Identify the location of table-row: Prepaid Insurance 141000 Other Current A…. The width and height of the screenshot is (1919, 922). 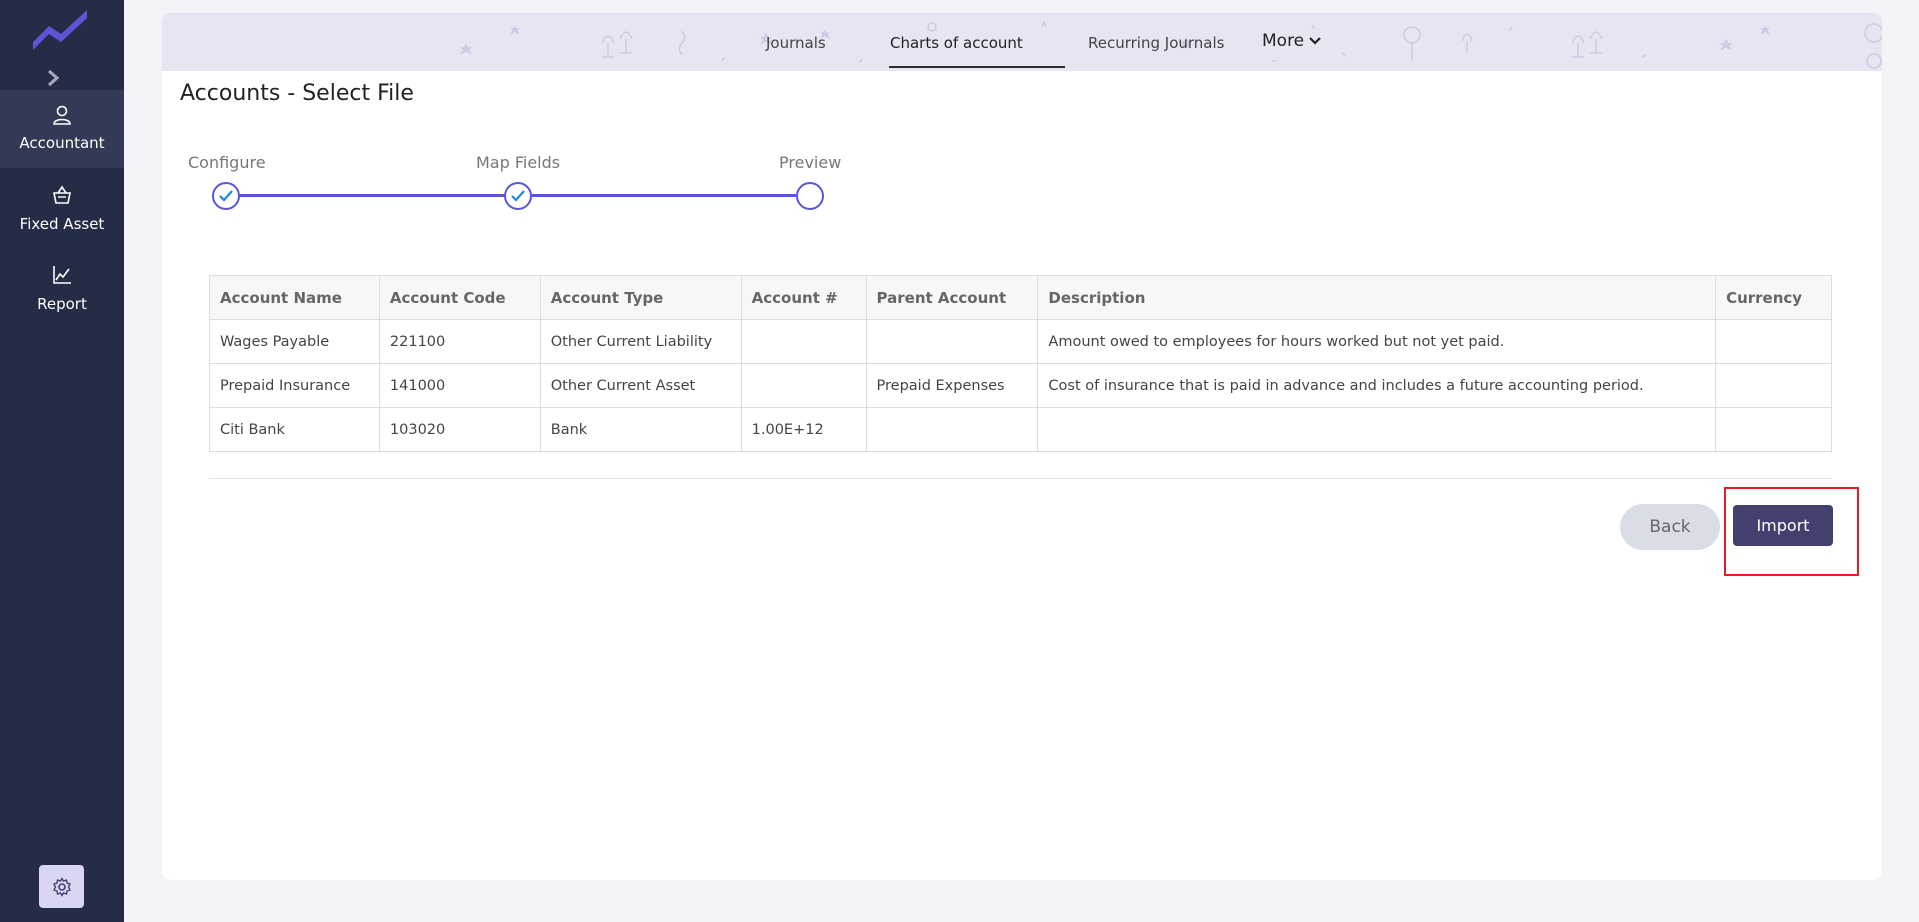
(1020, 385).